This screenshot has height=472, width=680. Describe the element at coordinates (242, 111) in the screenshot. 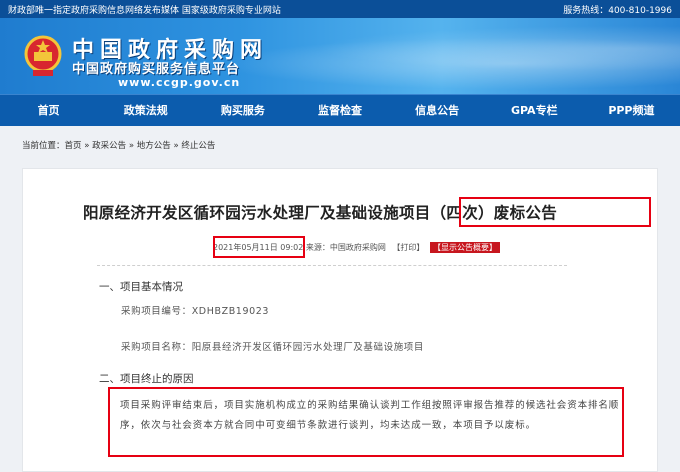

I see `nav-purchase-services: 购买服务` at that location.